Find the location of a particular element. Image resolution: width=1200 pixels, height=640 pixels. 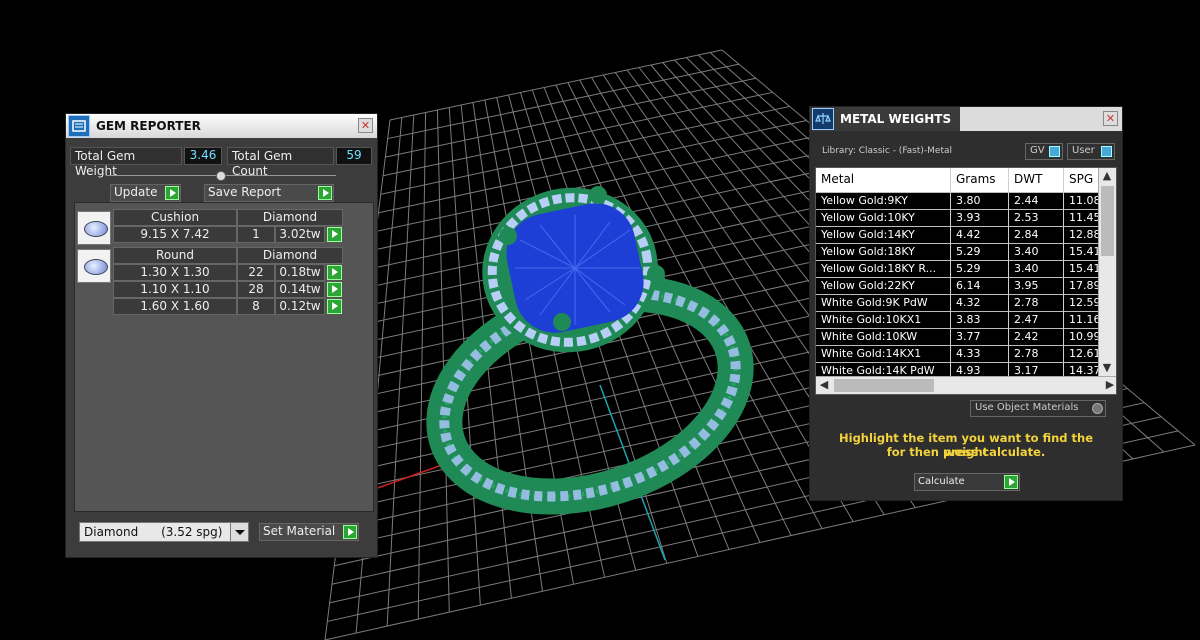

dwt-cell: 2.42 is located at coordinates (1036, 337).